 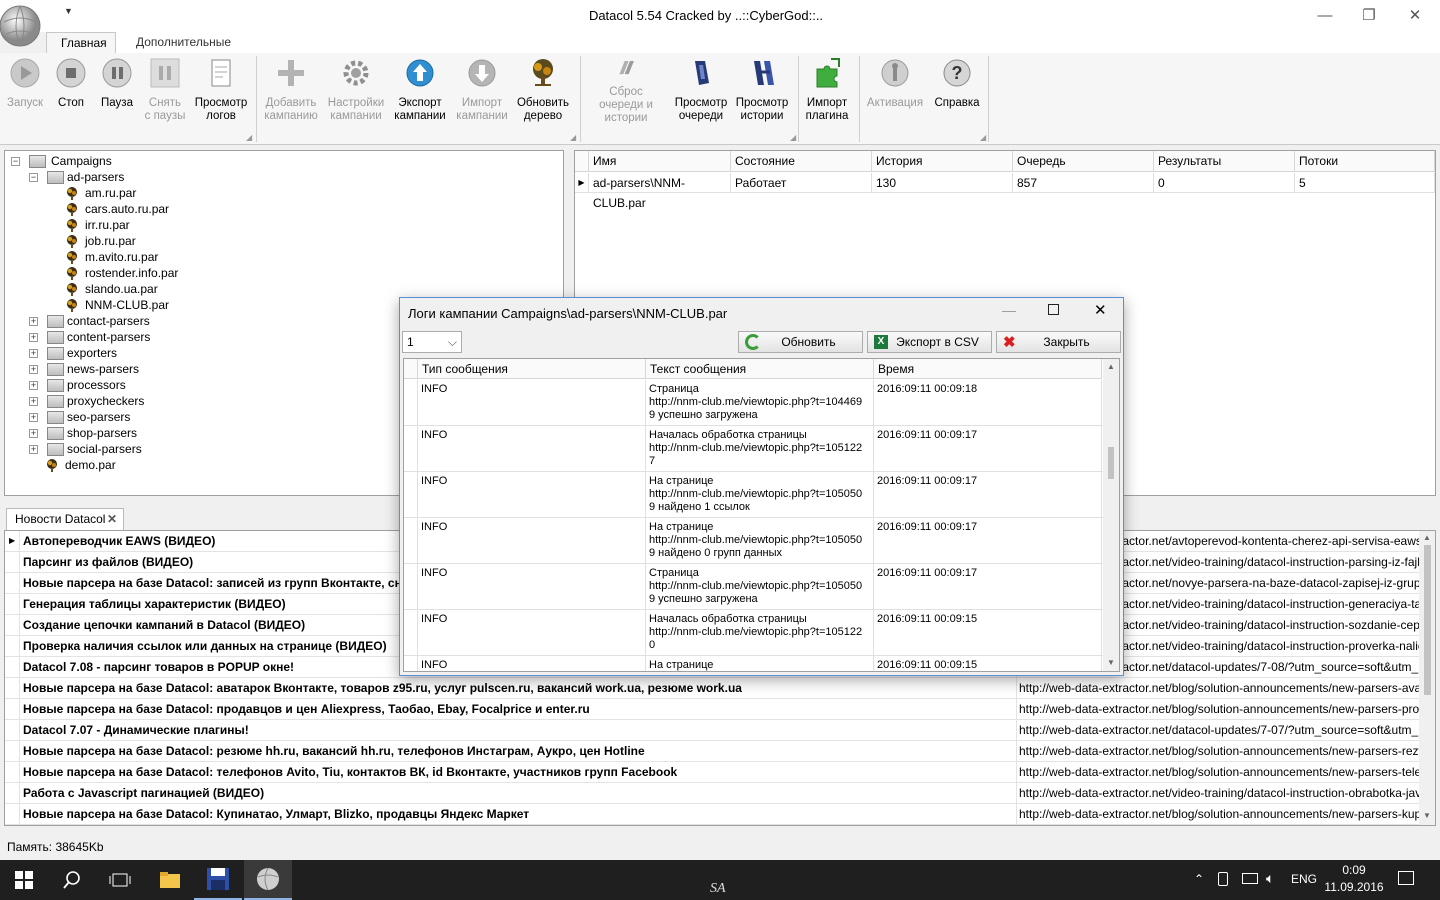 What do you see at coordinates (291, 90) in the screenshot?
I see `add-campaign-button: Добавить кампанию` at bounding box center [291, 90].